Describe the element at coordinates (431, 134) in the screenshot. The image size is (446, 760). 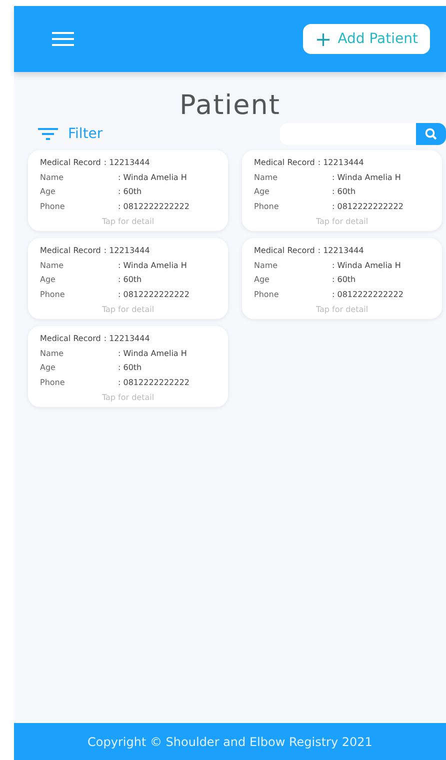
I see `search-icon` at that location.